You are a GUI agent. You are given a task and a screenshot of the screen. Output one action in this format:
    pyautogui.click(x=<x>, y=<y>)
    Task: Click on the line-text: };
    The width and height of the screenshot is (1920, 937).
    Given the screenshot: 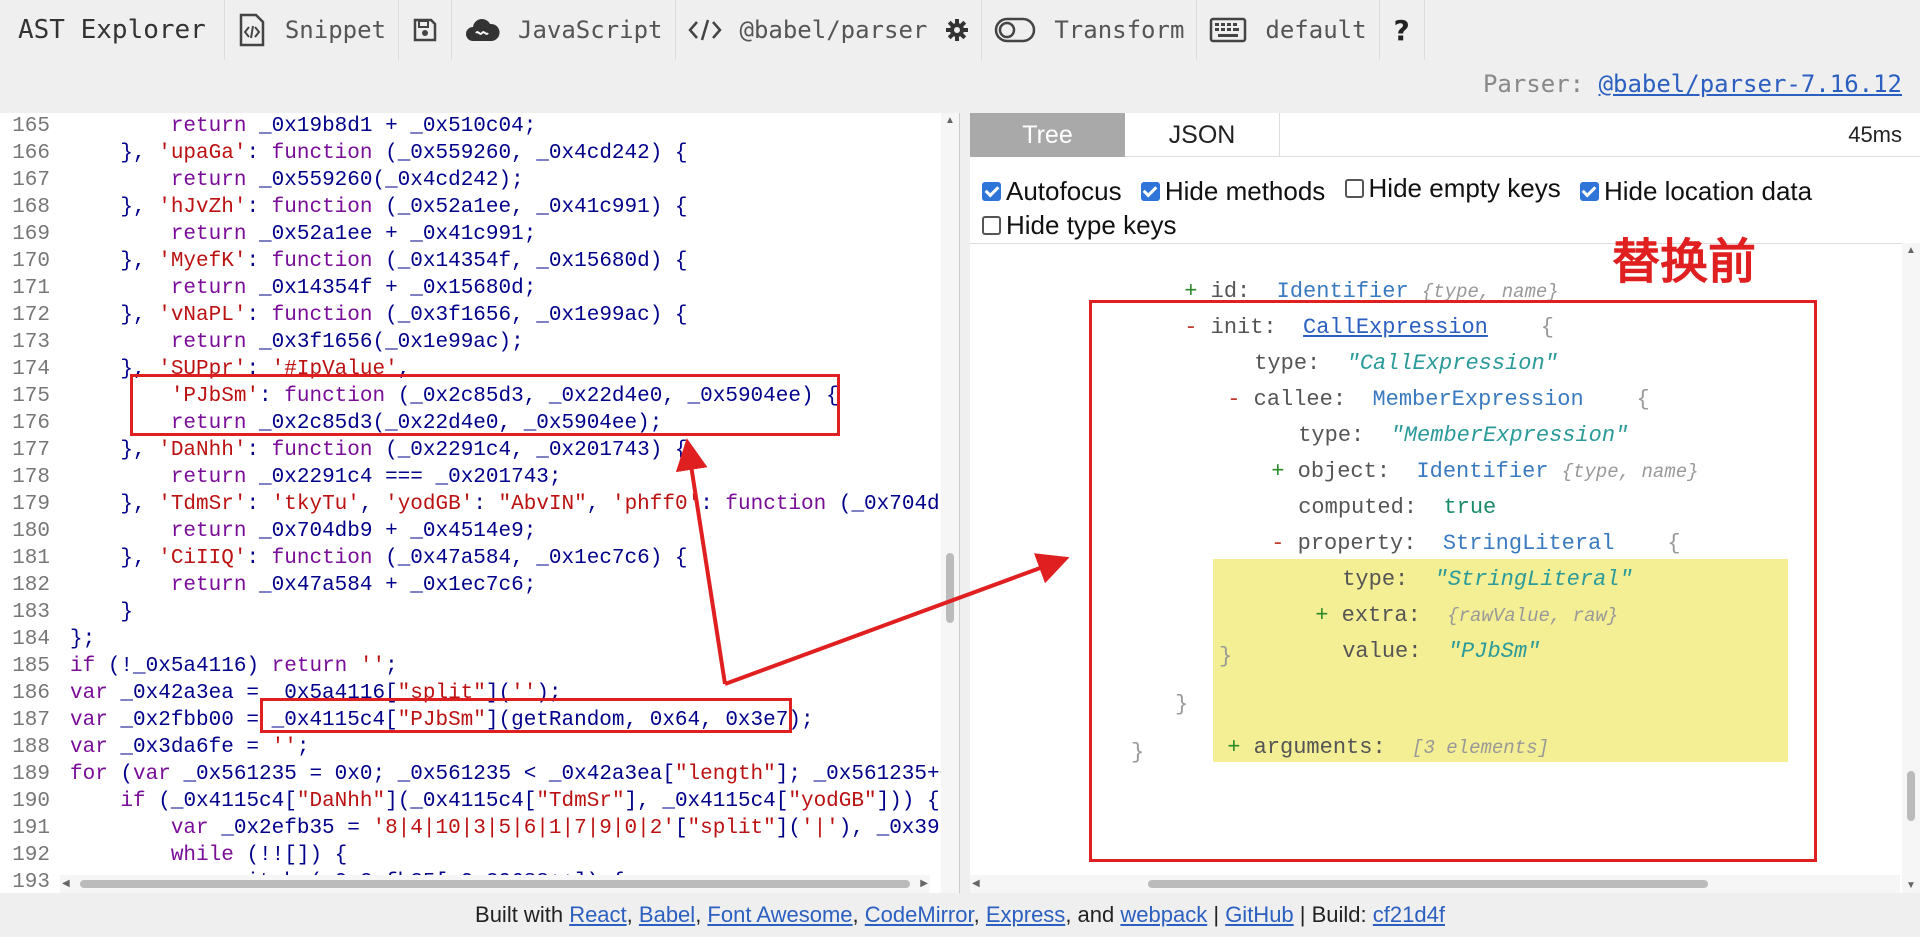 What is the action you would take?
    pyautogui.click(x=83, y=639)
    